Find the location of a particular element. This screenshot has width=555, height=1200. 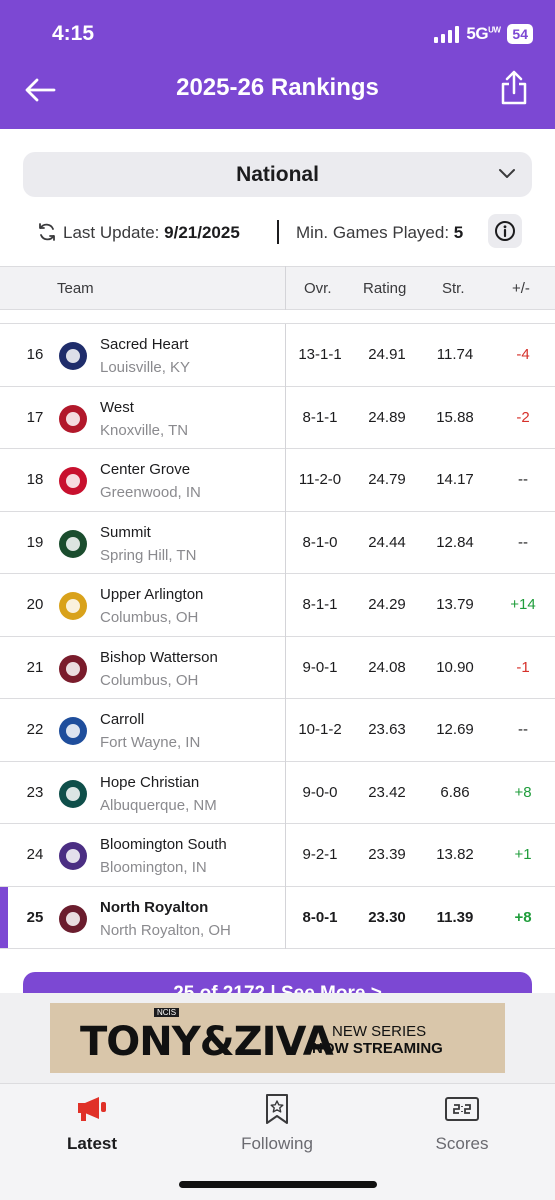

status-indicators: 5GUW 54 is located at coordinates (483, 34).